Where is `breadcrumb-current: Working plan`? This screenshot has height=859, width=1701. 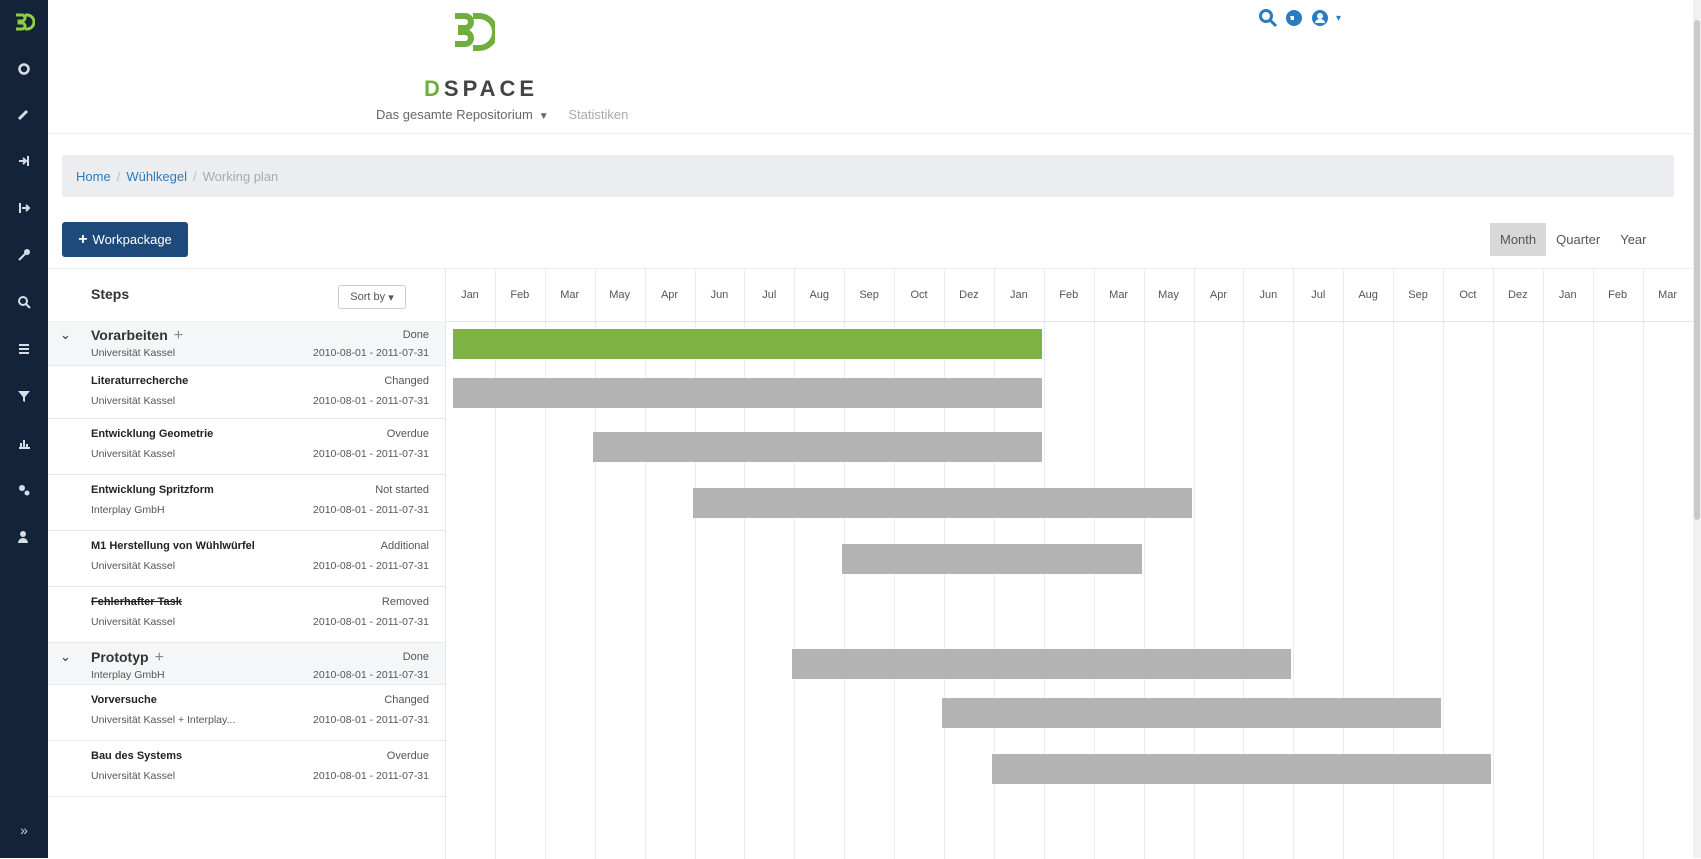 breadcrumb-current: Working plan is located at coordinates (240, 176).